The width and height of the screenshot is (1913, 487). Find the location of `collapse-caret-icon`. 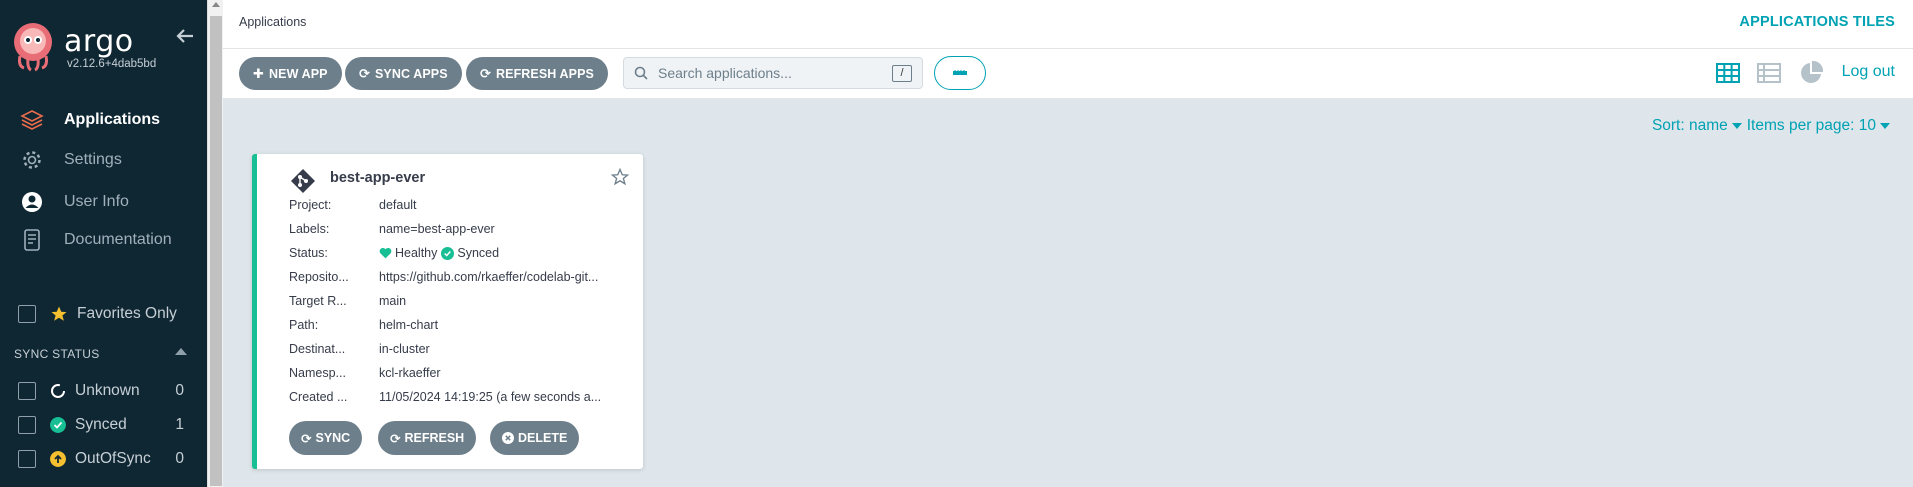

collapse-caret-icon is located at coordinates (181, 351).